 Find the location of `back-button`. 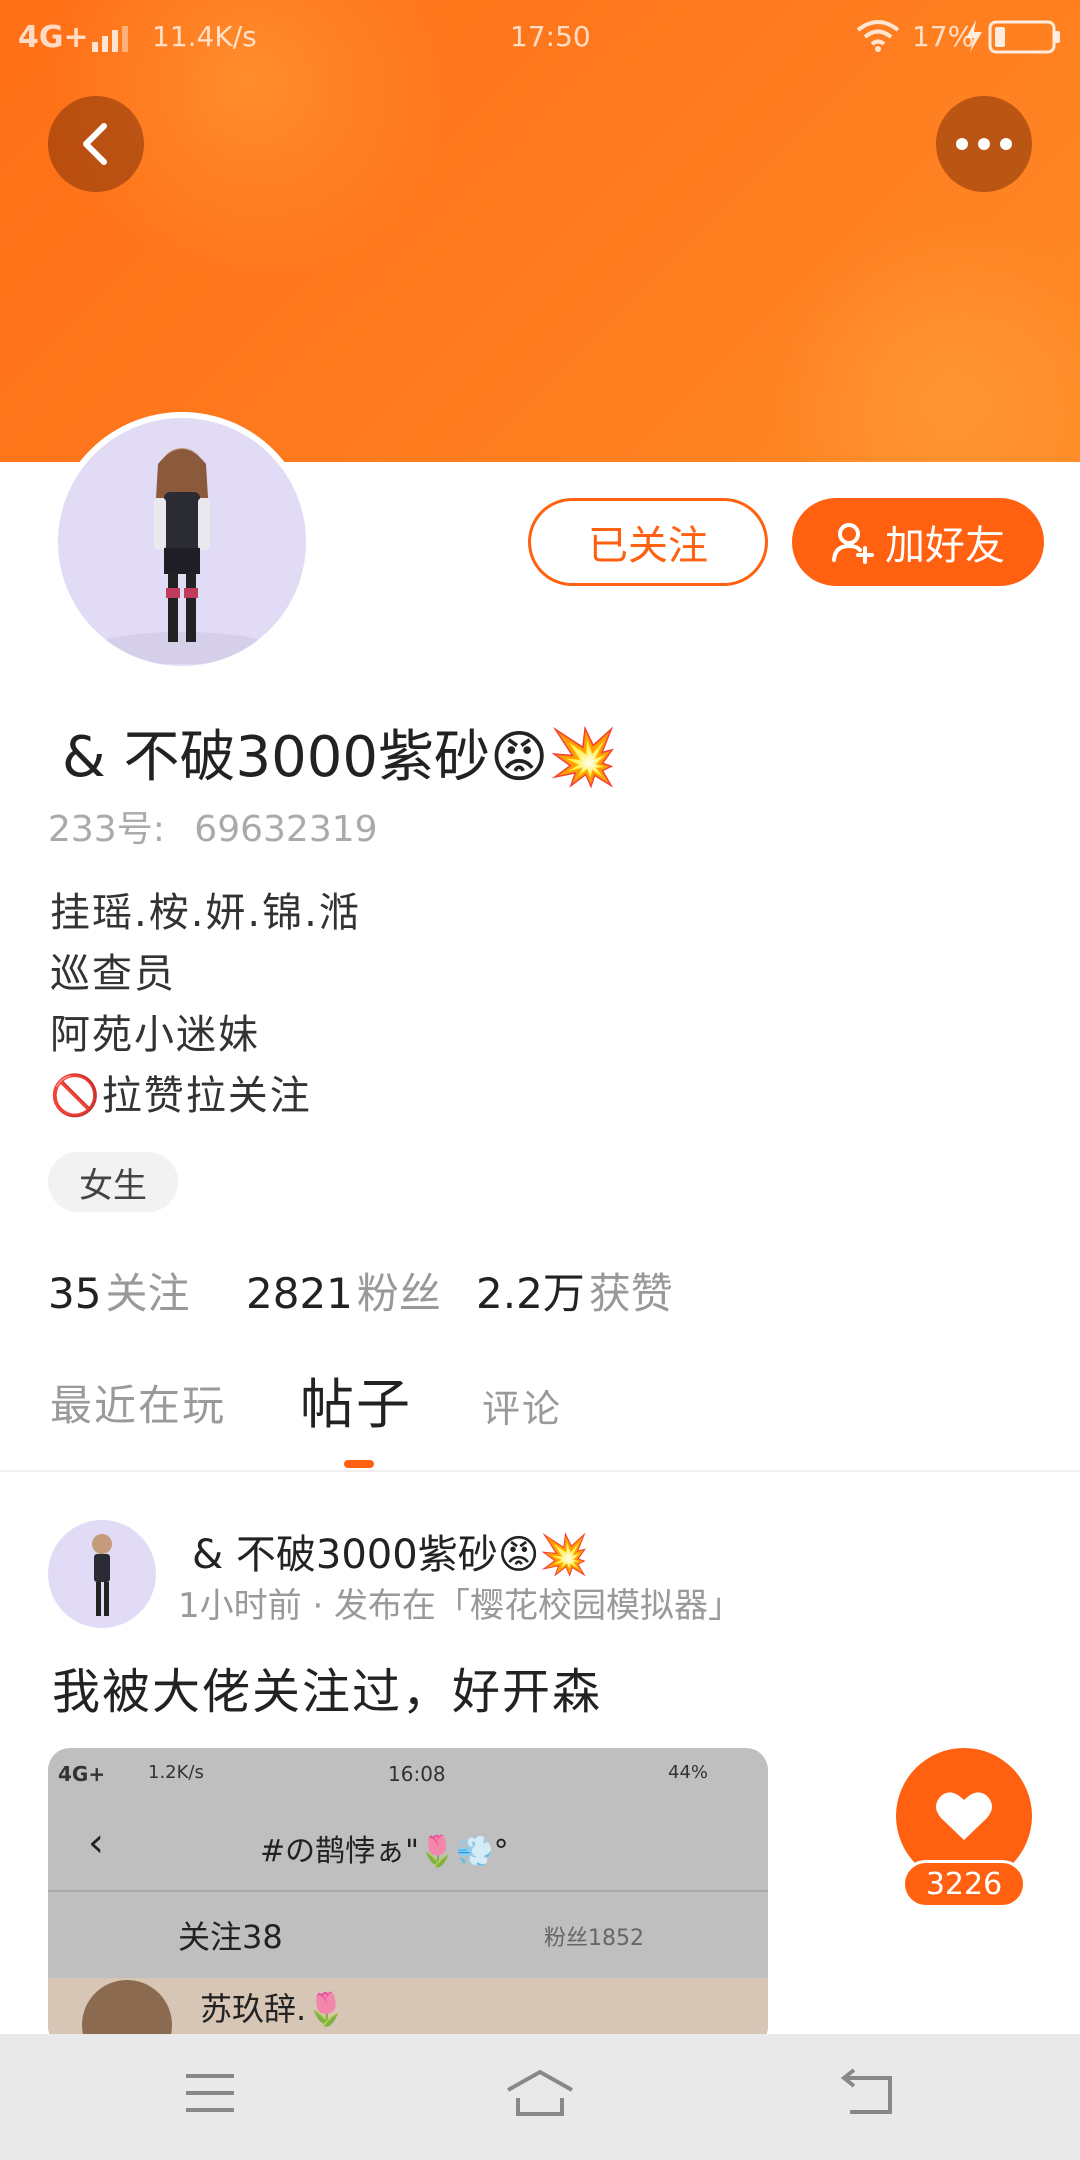

back-button is located at coordinates (96, 144).